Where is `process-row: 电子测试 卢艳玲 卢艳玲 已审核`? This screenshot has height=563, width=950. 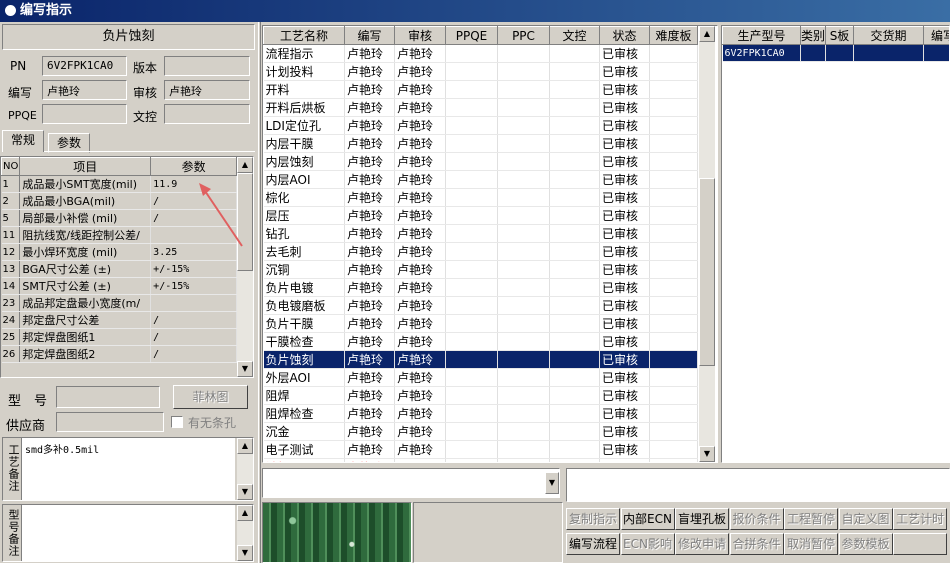 process-row: 电子测试 卢艳玲 卢艳玲 已审核 is located at coordinates (480, 449).